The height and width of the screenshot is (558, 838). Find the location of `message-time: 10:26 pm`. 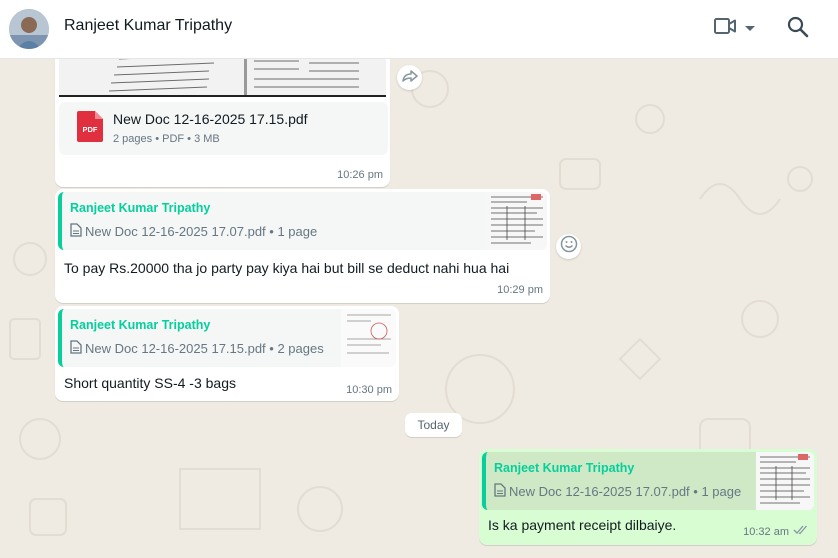

message-time: 10:26 pm is located at coordinates (360, 175).